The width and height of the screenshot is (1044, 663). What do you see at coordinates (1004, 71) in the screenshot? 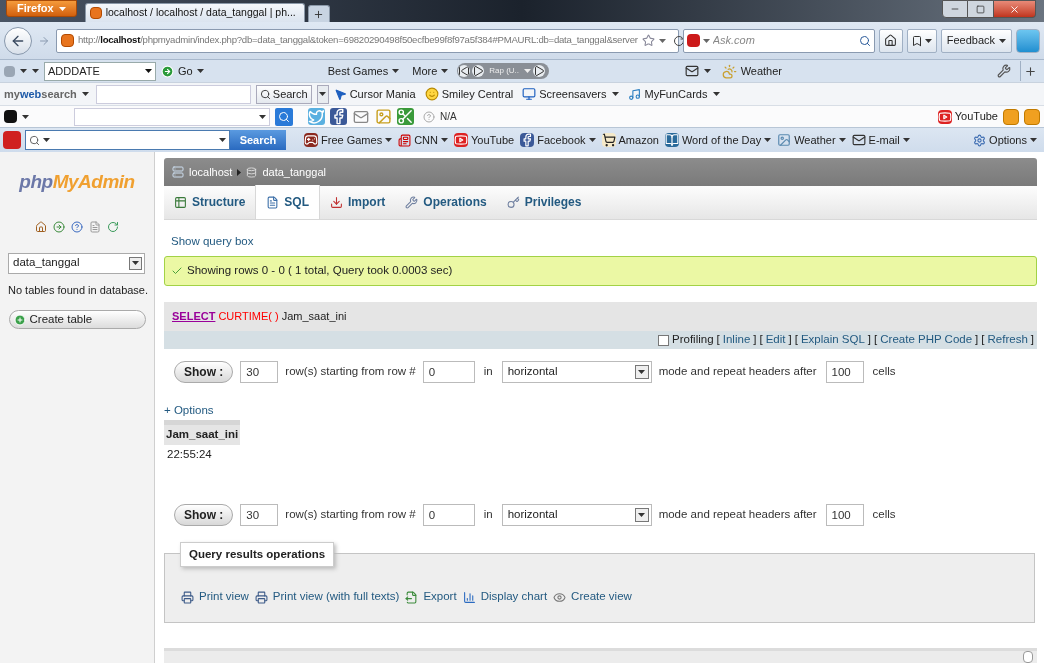
I see `wrench-icon` at bounding box center [1004, 71].